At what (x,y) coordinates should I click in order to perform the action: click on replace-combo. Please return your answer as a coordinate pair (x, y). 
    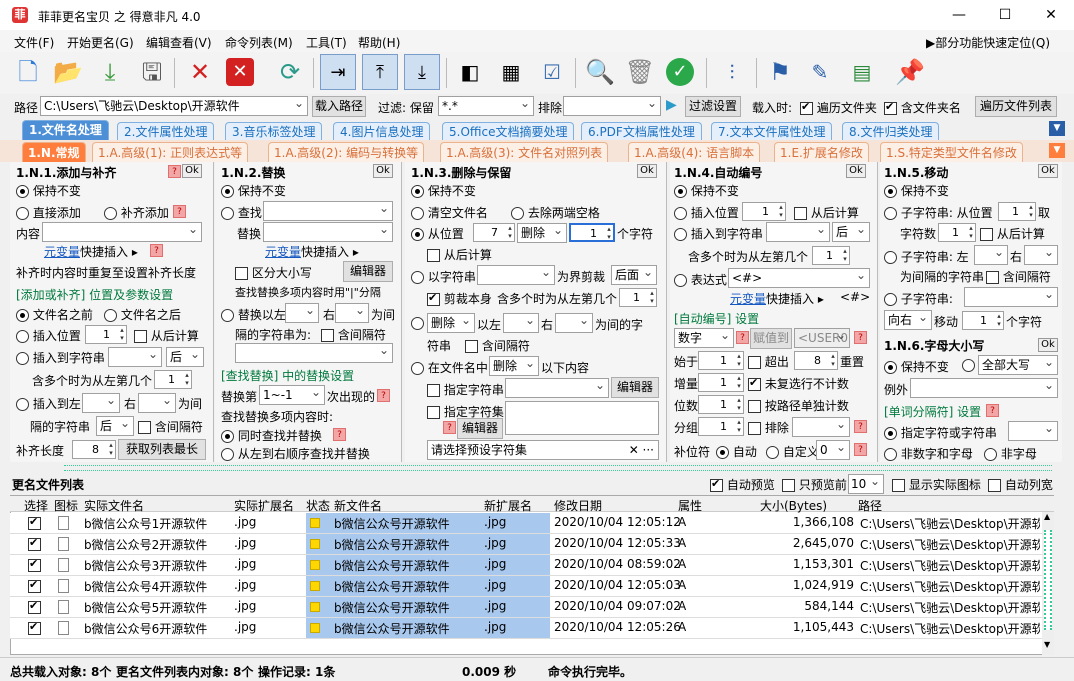
    Looking at the image, I should click on (328, 232).